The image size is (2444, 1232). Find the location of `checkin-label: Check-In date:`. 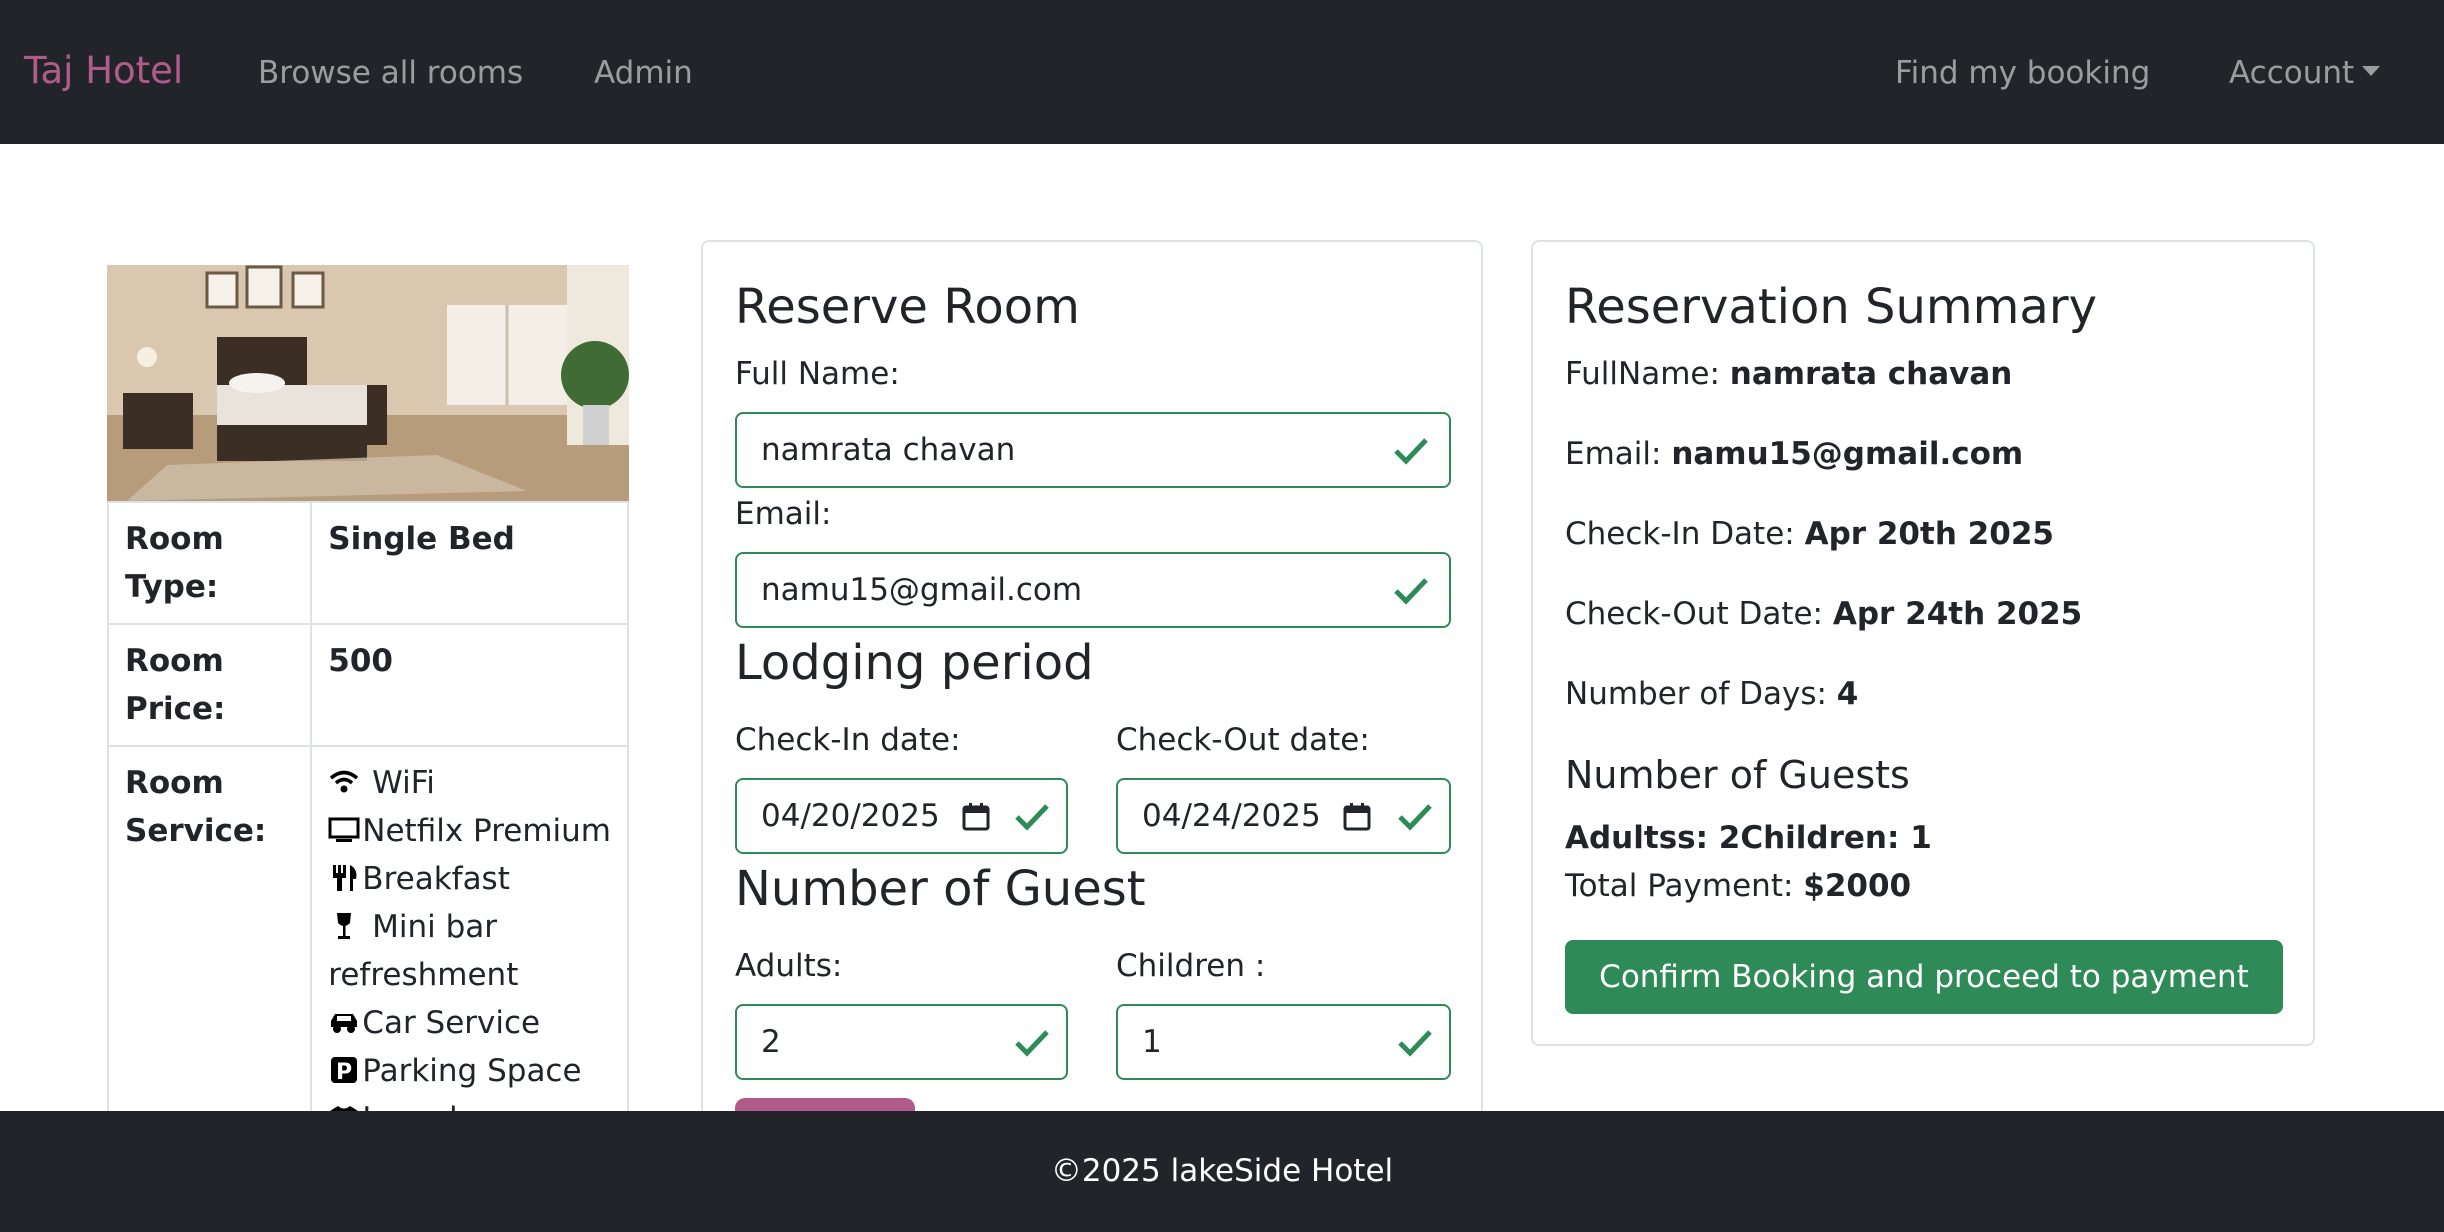

checkin-label: Check-In date: is located at coordinates (848, 740).